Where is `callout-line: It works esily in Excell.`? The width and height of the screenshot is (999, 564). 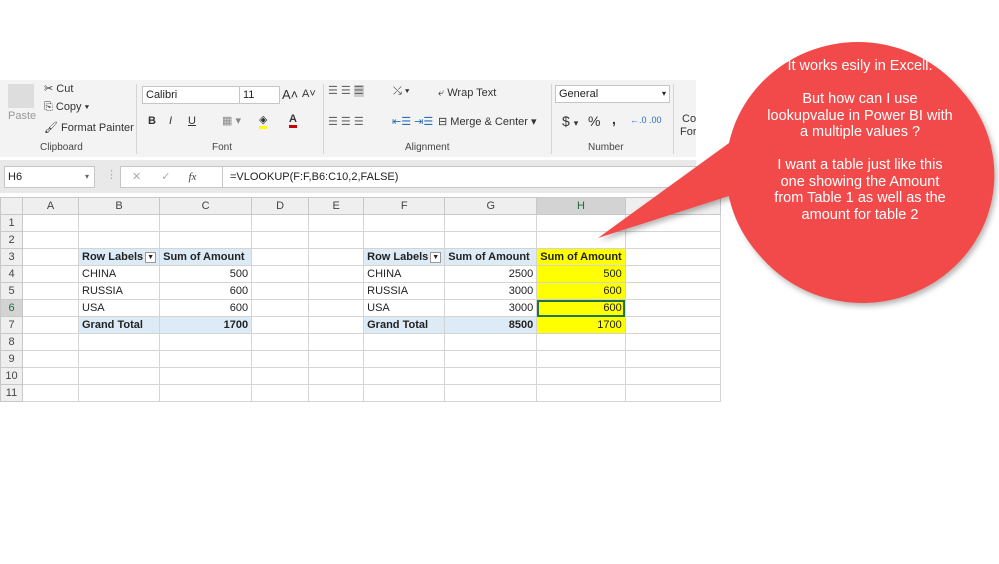 callout-line: It works esily in Excell. is located at coordinates (860, 66).